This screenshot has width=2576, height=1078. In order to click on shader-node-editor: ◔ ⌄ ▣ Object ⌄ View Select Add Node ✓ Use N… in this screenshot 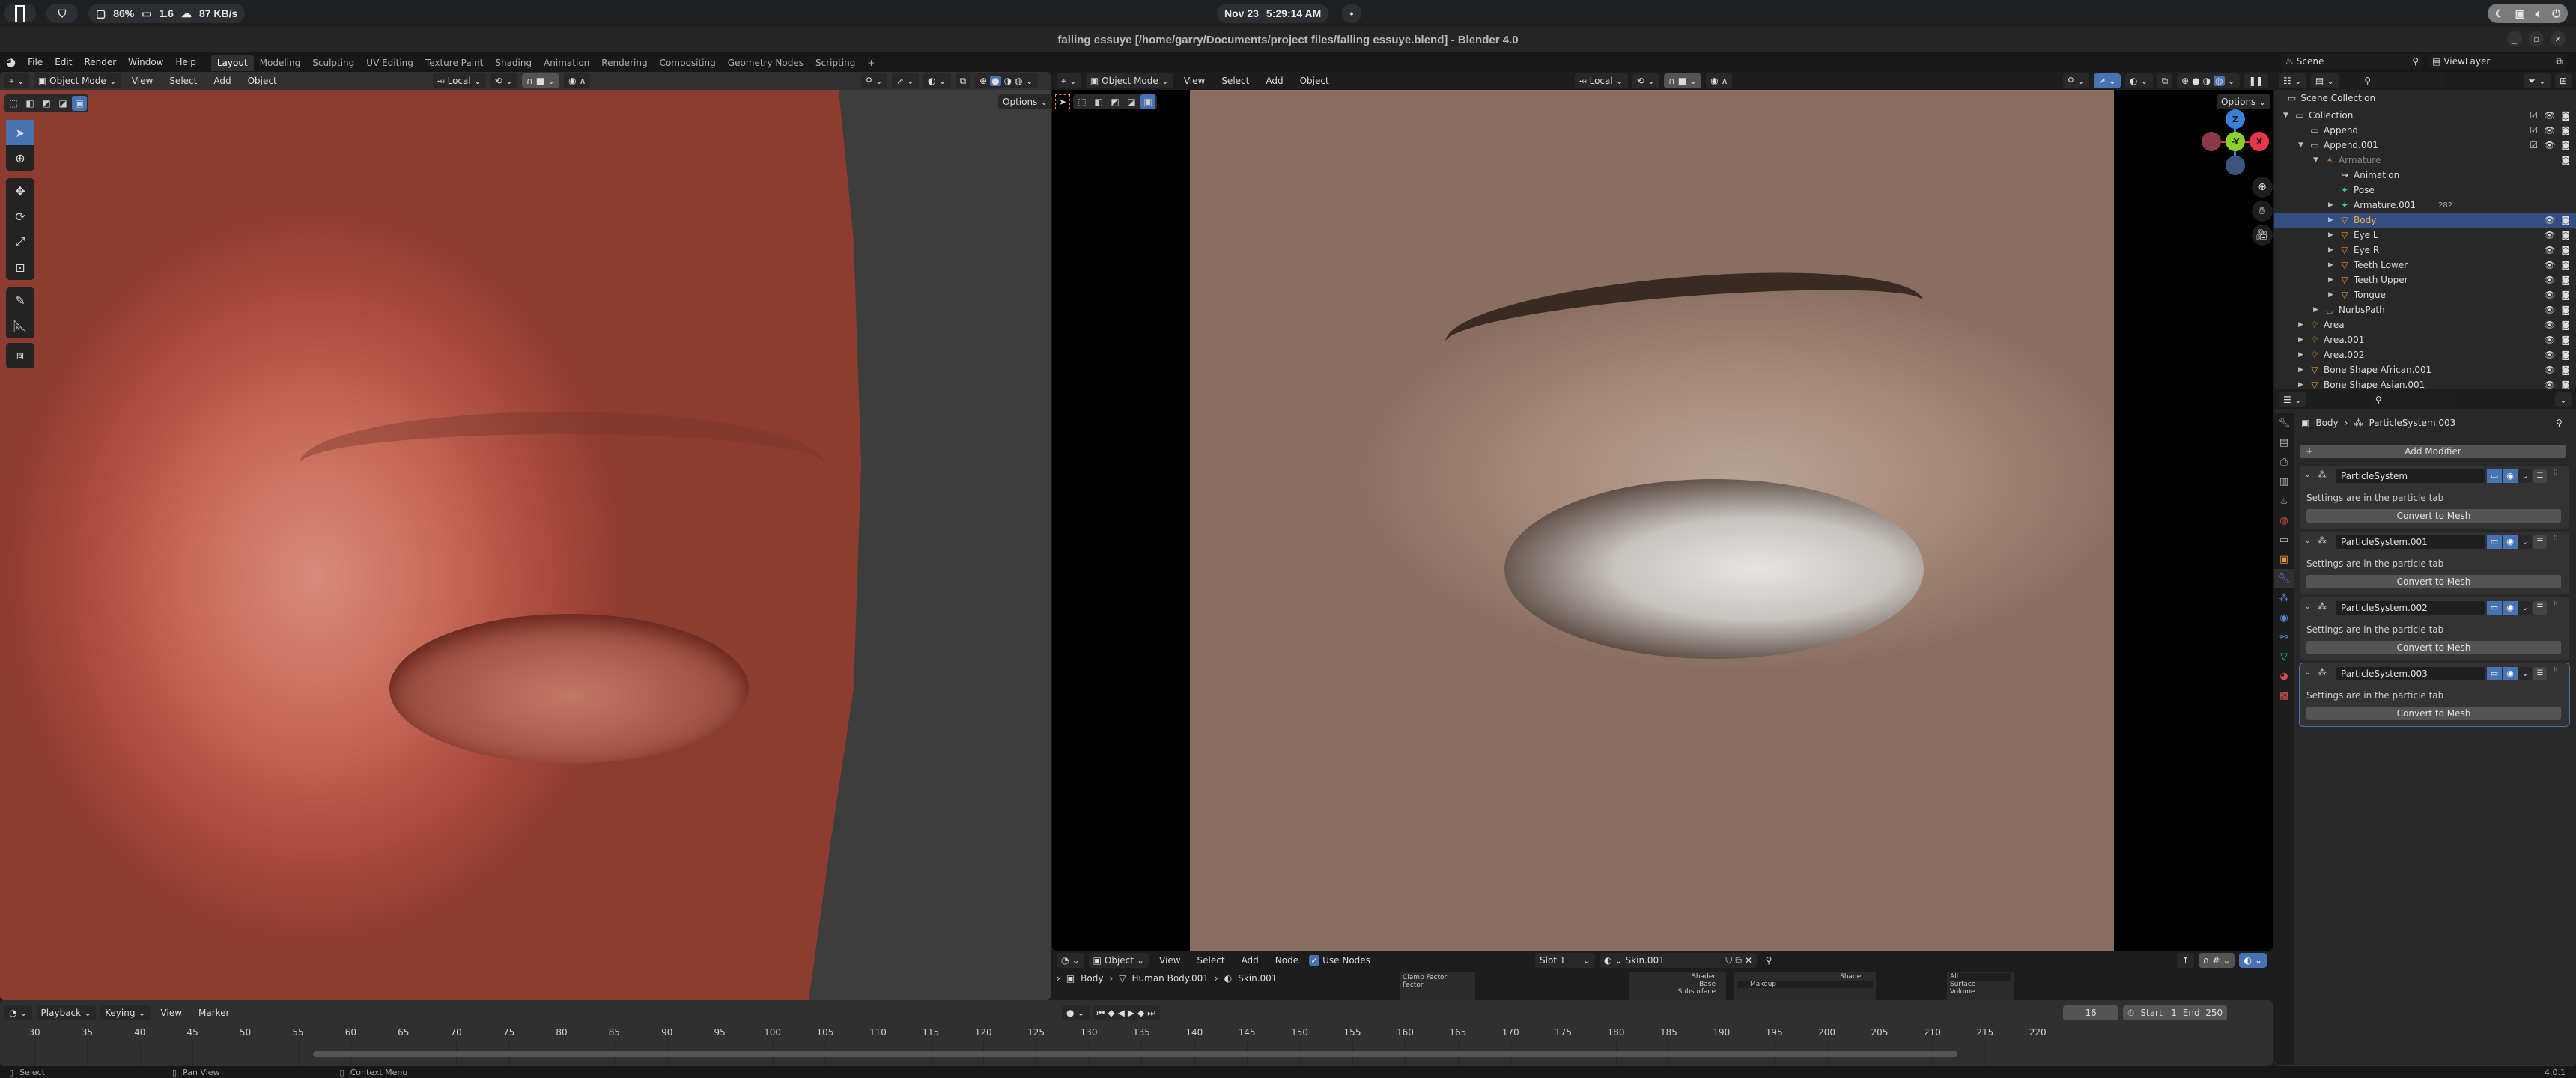, I will do `click(1662, 975)`.